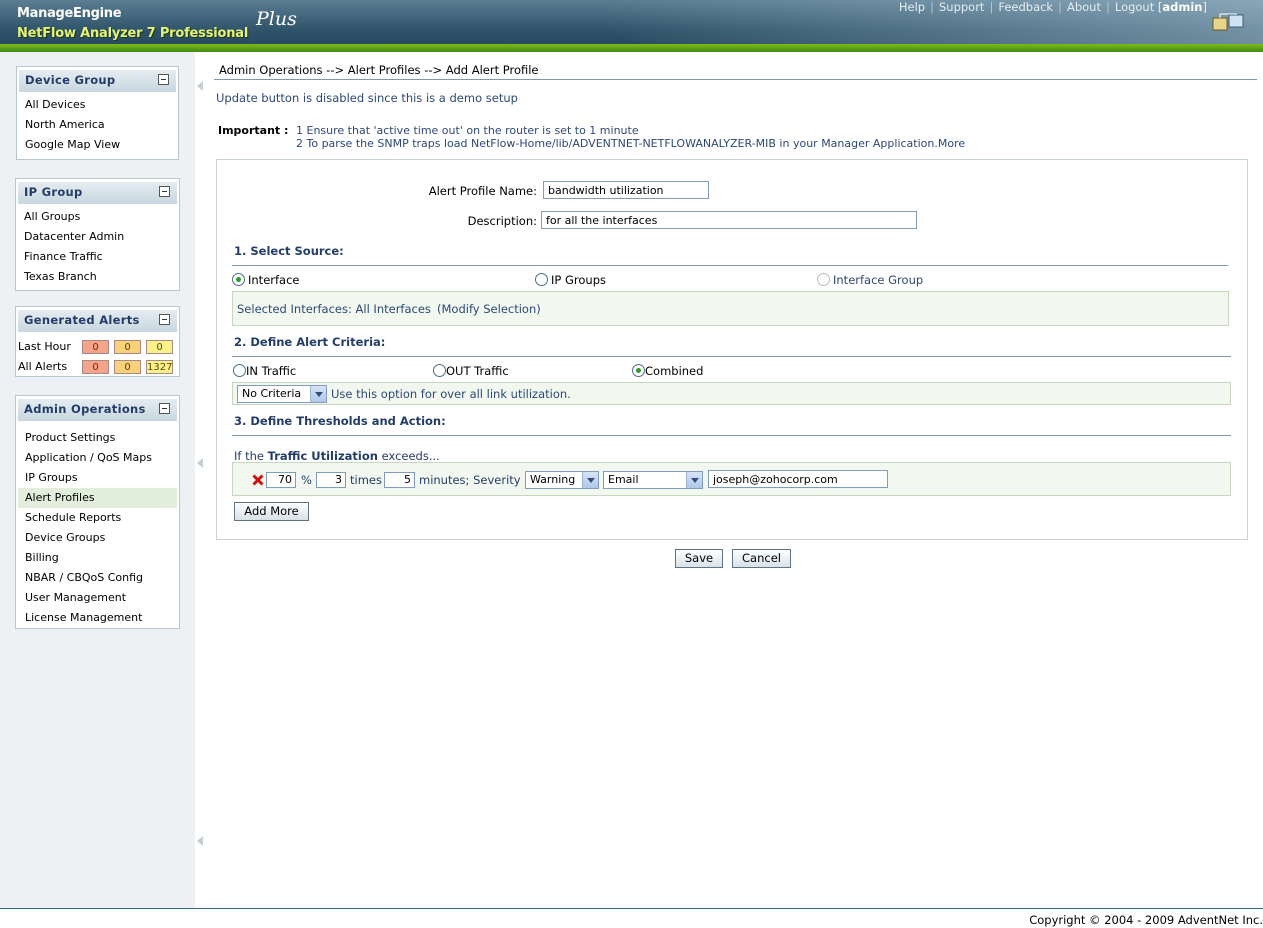 This screenshot has height=928, width=1263. I want to click on radio-selected-icon, so click(638, 370).